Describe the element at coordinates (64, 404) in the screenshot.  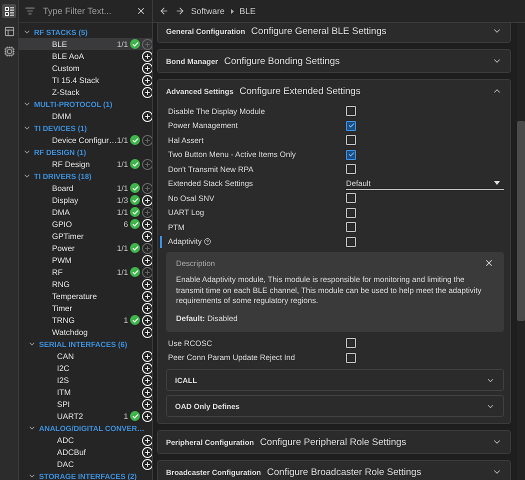
I see `module-name: SPI` at that location.